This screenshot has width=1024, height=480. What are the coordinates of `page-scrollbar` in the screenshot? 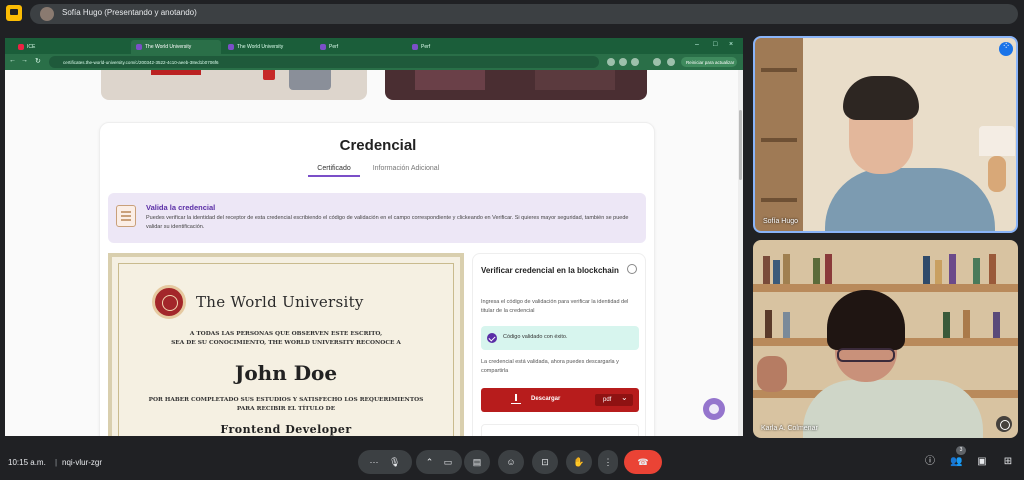 It's located at (740, 253).